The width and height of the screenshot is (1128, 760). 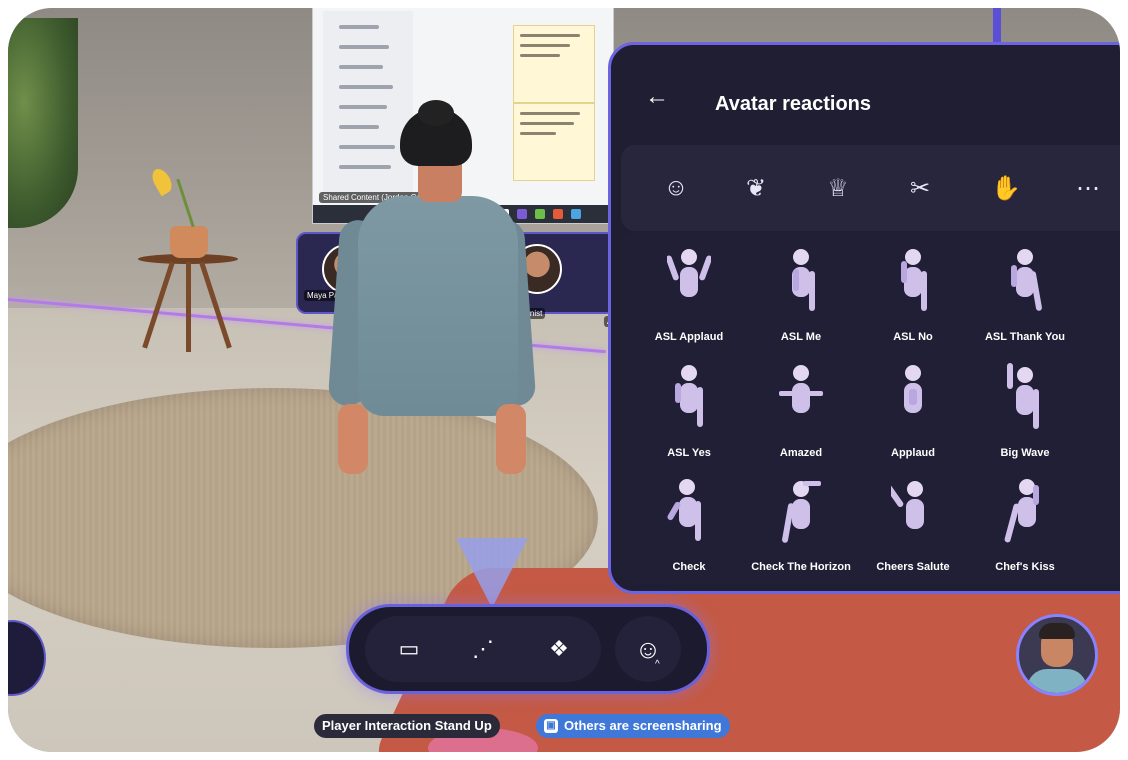 I want to click on objects-icon: ❖, so click(x=559, y=649).